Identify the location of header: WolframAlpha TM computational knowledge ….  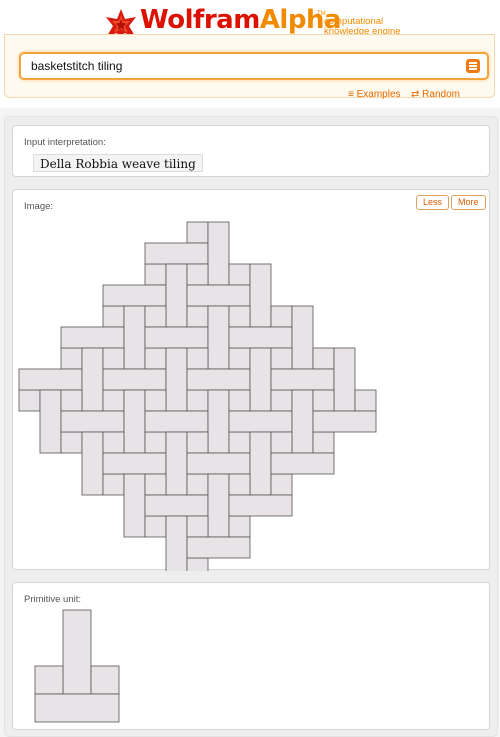
(250, 54).